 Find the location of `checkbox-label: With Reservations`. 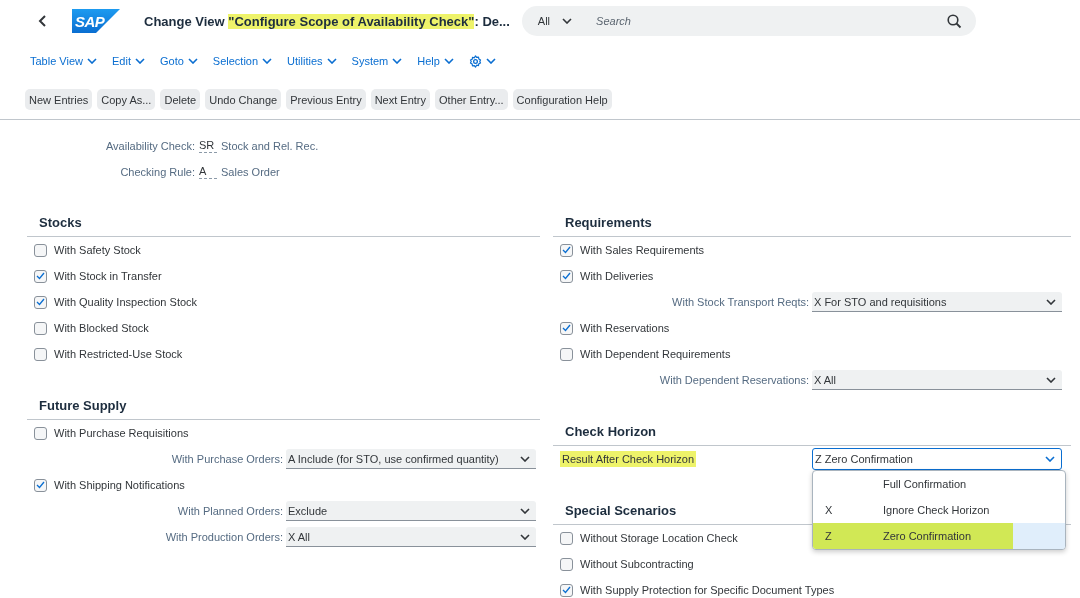

checkbox-label: With Reservations is located at coordinates (625, 328).